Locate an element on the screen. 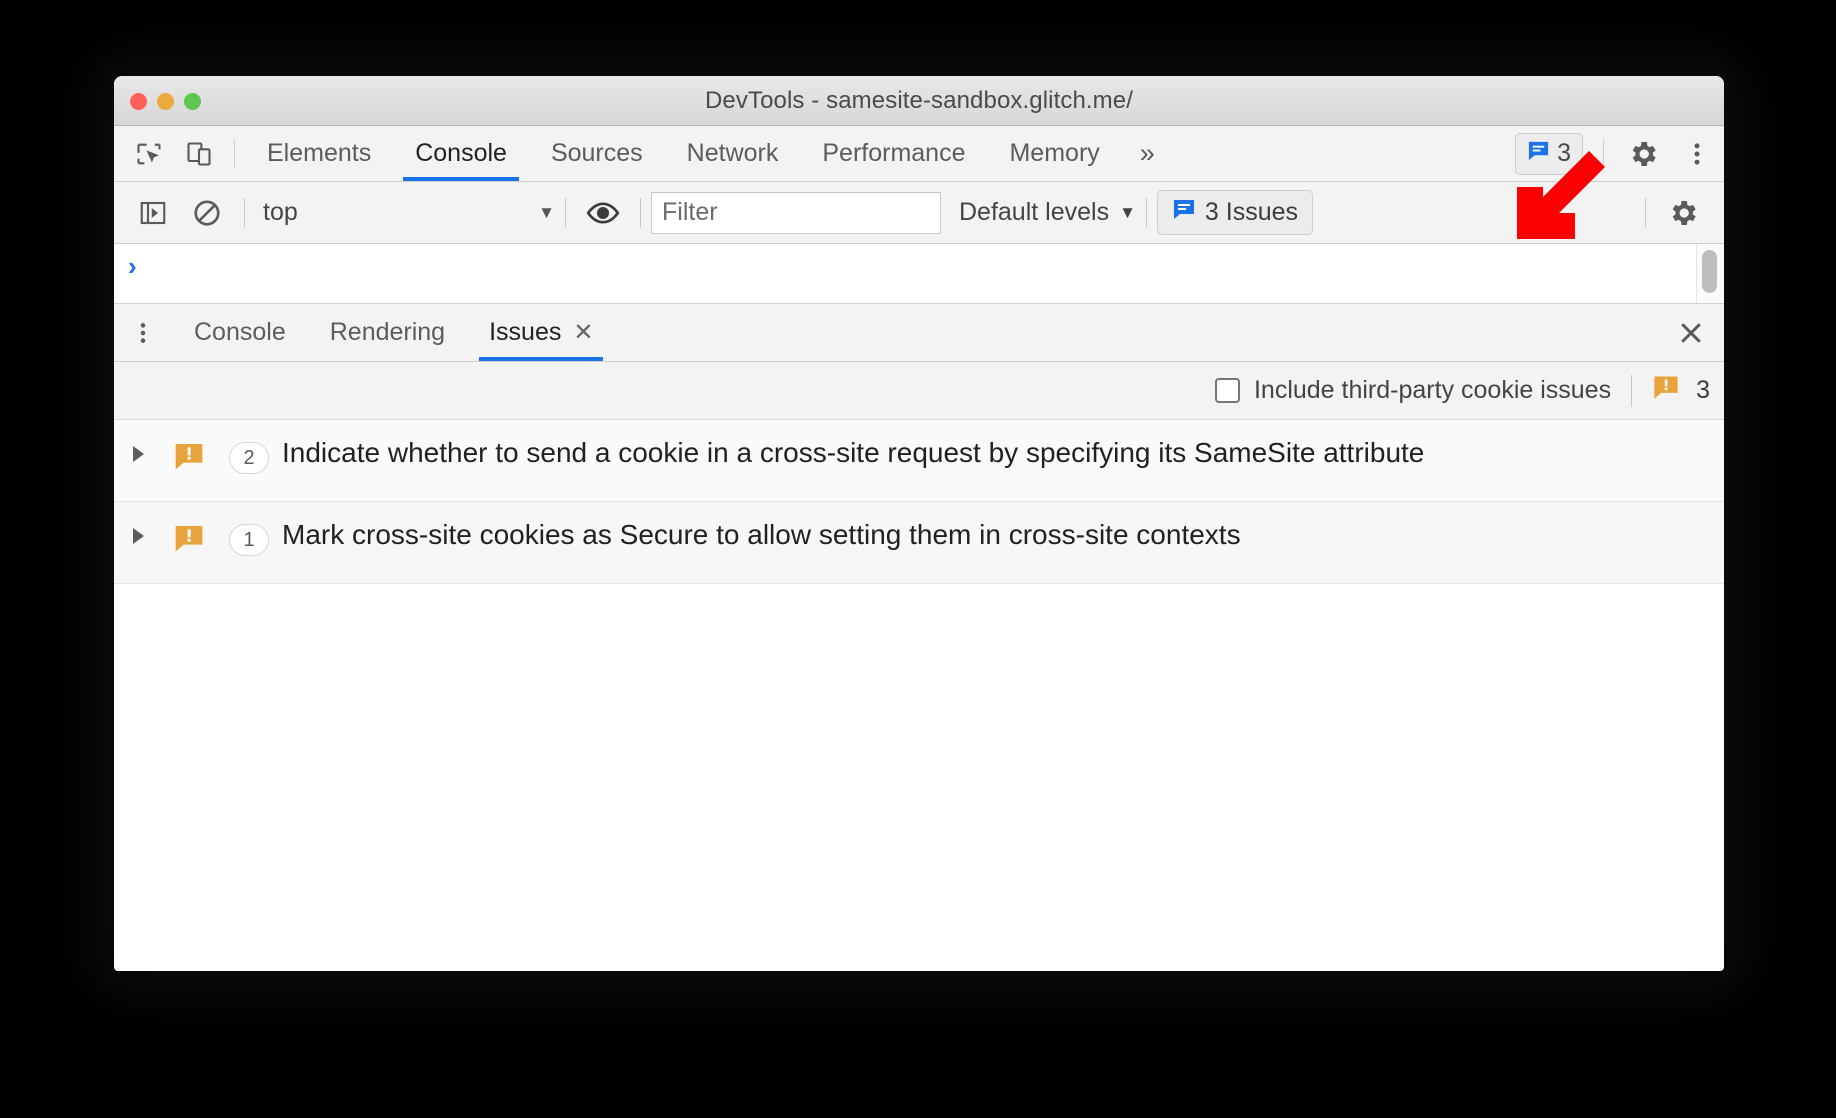 This screenshot has height=1118, width=1836. drawer-tabbar: Console Rendering Issues ✕ is located at coordinates (919, 333).